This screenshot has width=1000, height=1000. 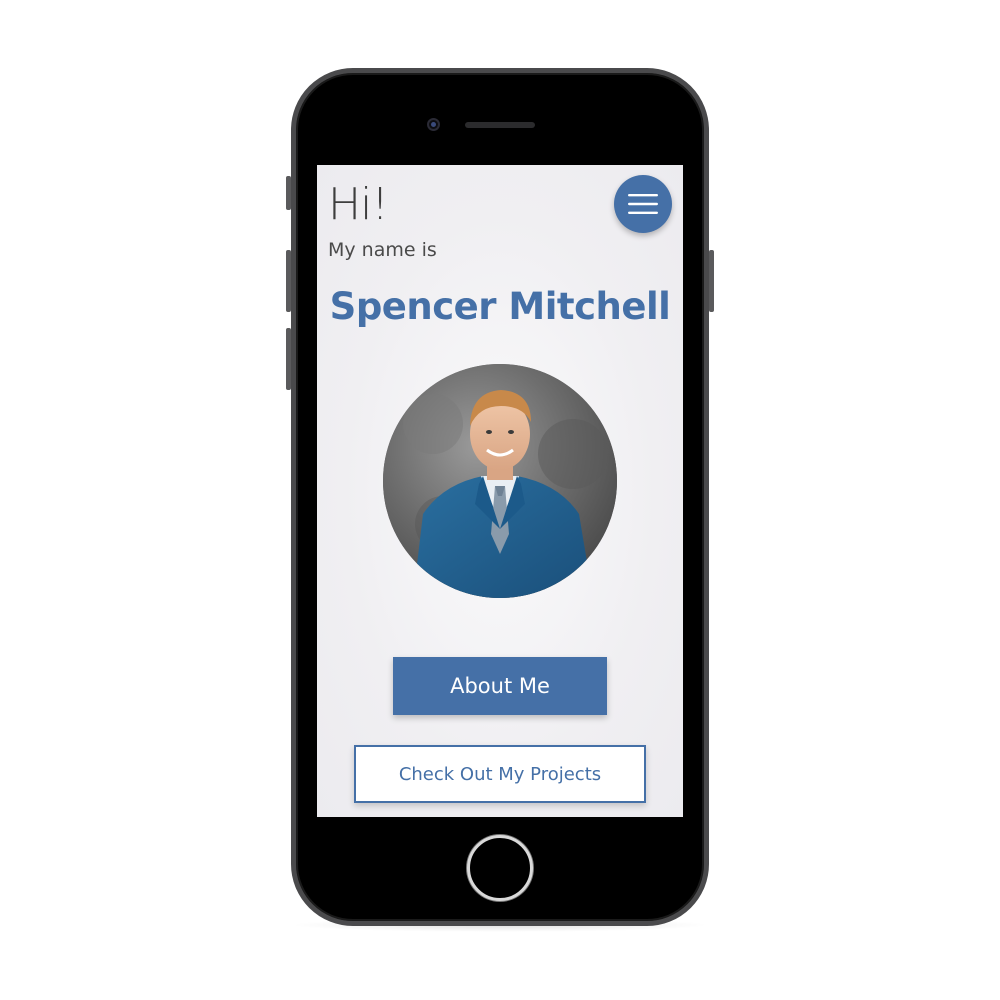 I want to click on power-button, so click(x=711, y=281).